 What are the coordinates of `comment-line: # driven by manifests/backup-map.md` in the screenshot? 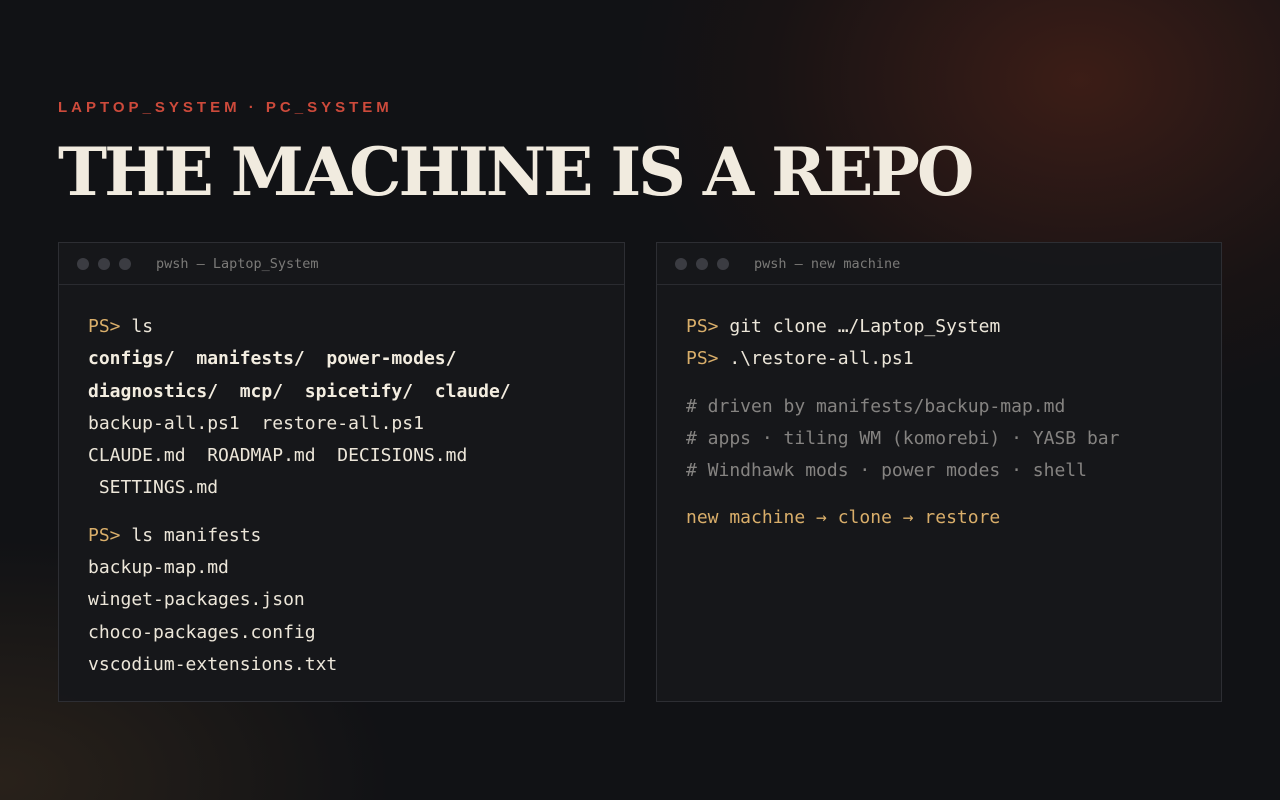 It's located at (876, 406).